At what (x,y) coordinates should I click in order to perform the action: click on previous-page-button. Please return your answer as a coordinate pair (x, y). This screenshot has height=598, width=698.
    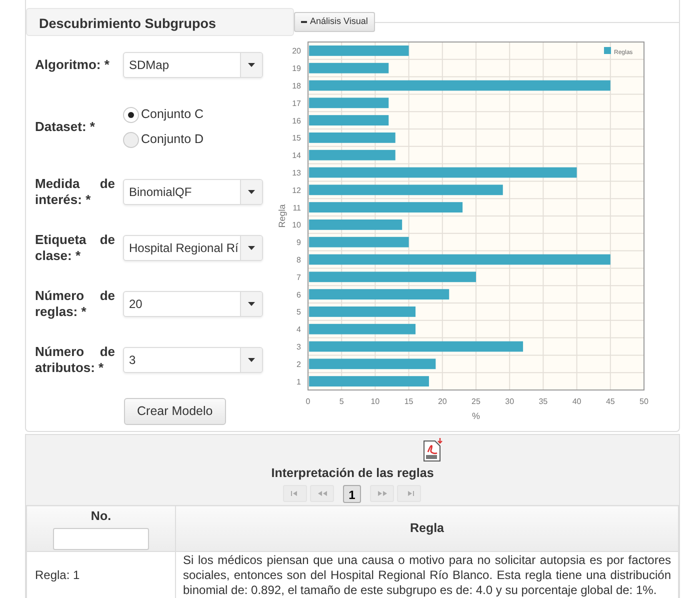
    Looking at the image, I should click on (322, 493).